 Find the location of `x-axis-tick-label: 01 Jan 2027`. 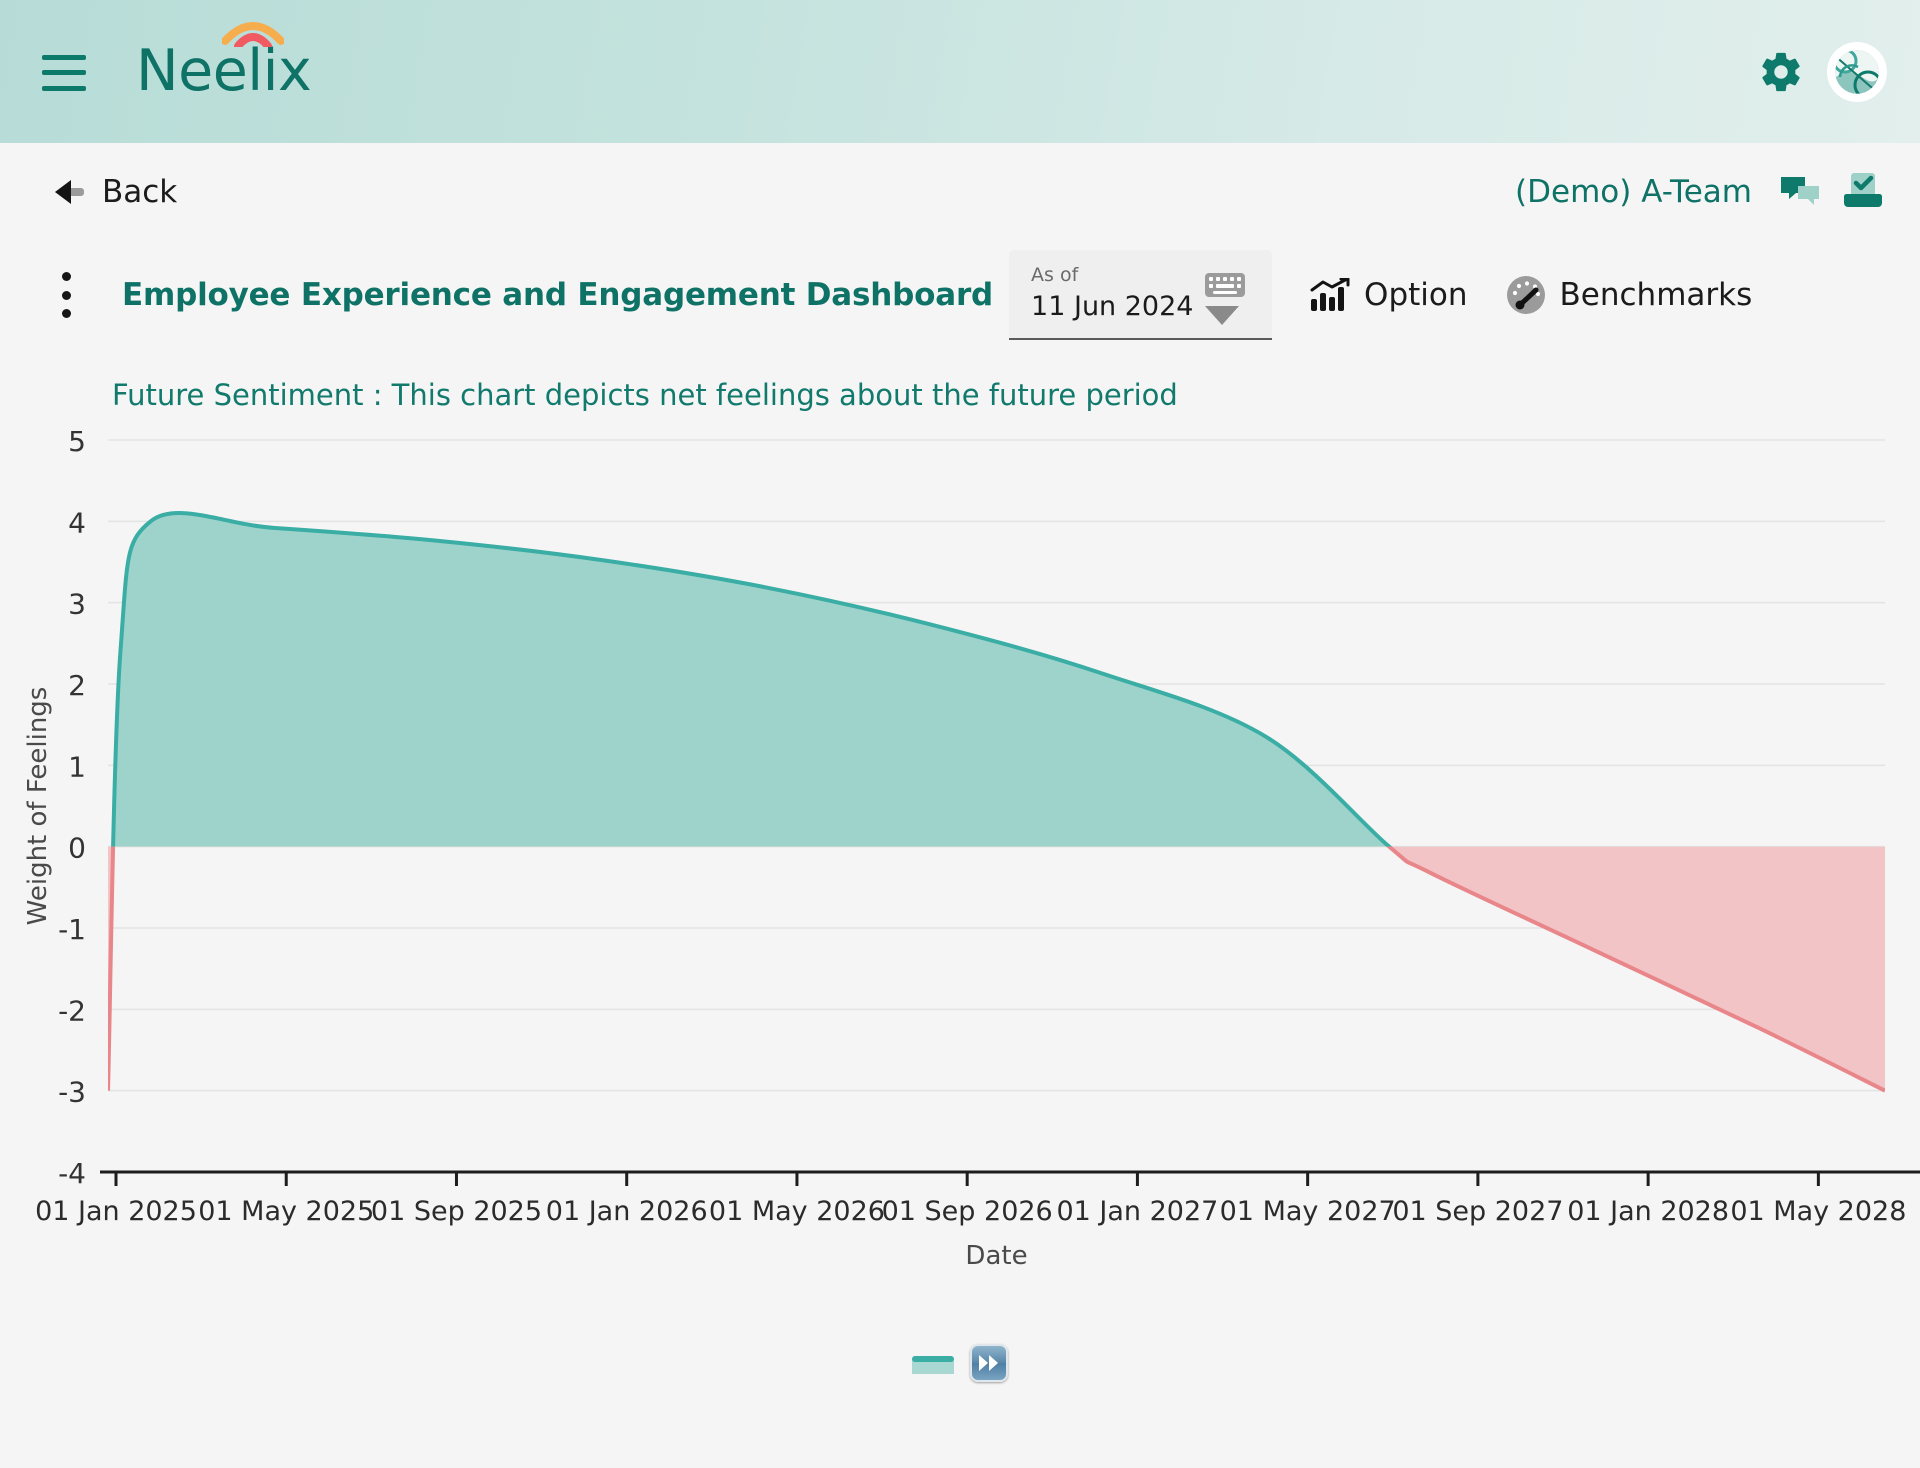

x-axis-tick-label: 01 Jan 2027 is located at coordinates (1137, 1211).